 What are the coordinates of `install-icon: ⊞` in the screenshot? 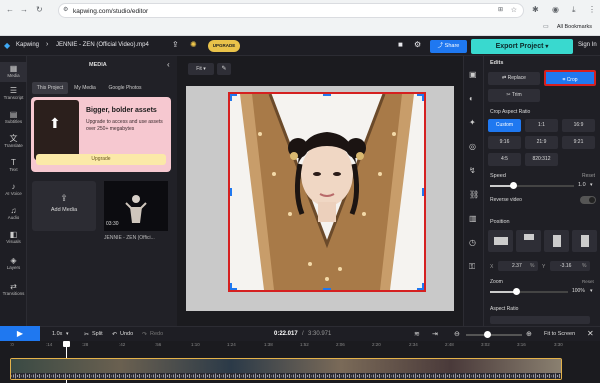 It's located at (500, 10).